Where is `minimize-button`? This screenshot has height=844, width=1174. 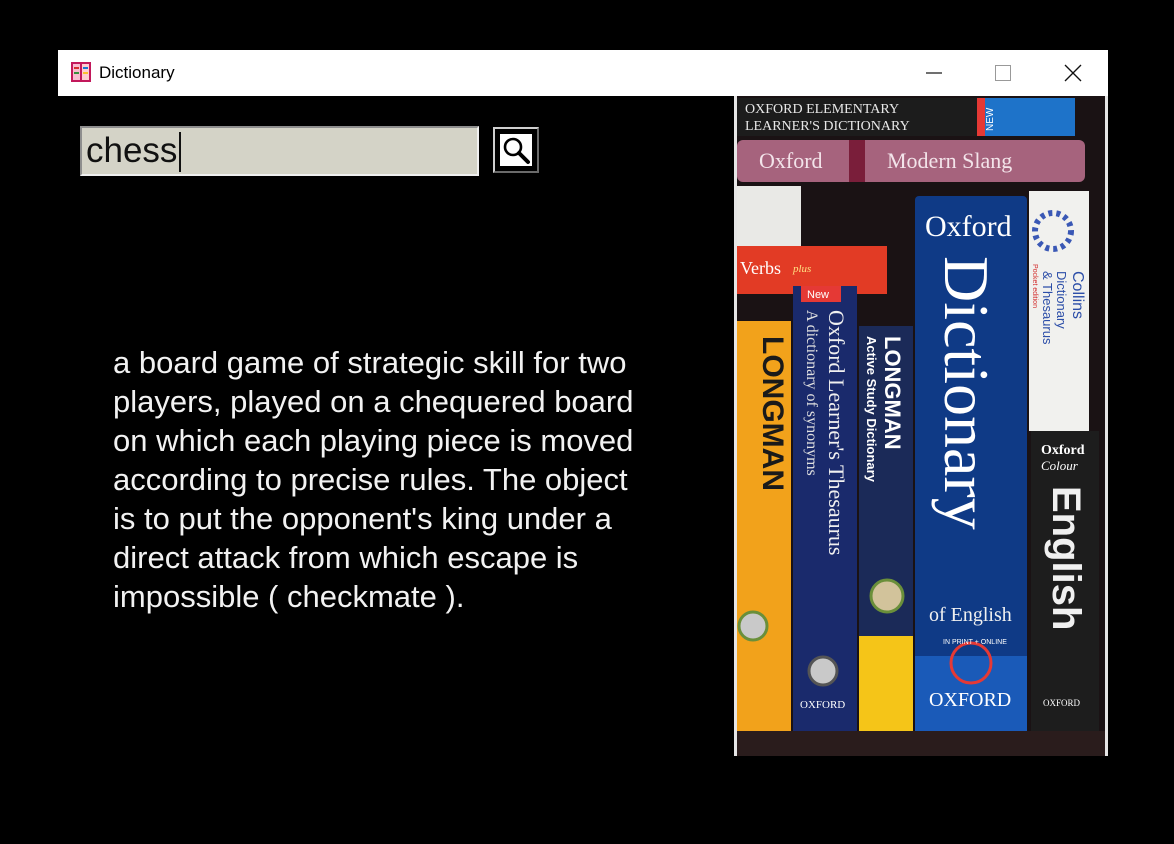 minimize-button is located at coordinates (933, 73).